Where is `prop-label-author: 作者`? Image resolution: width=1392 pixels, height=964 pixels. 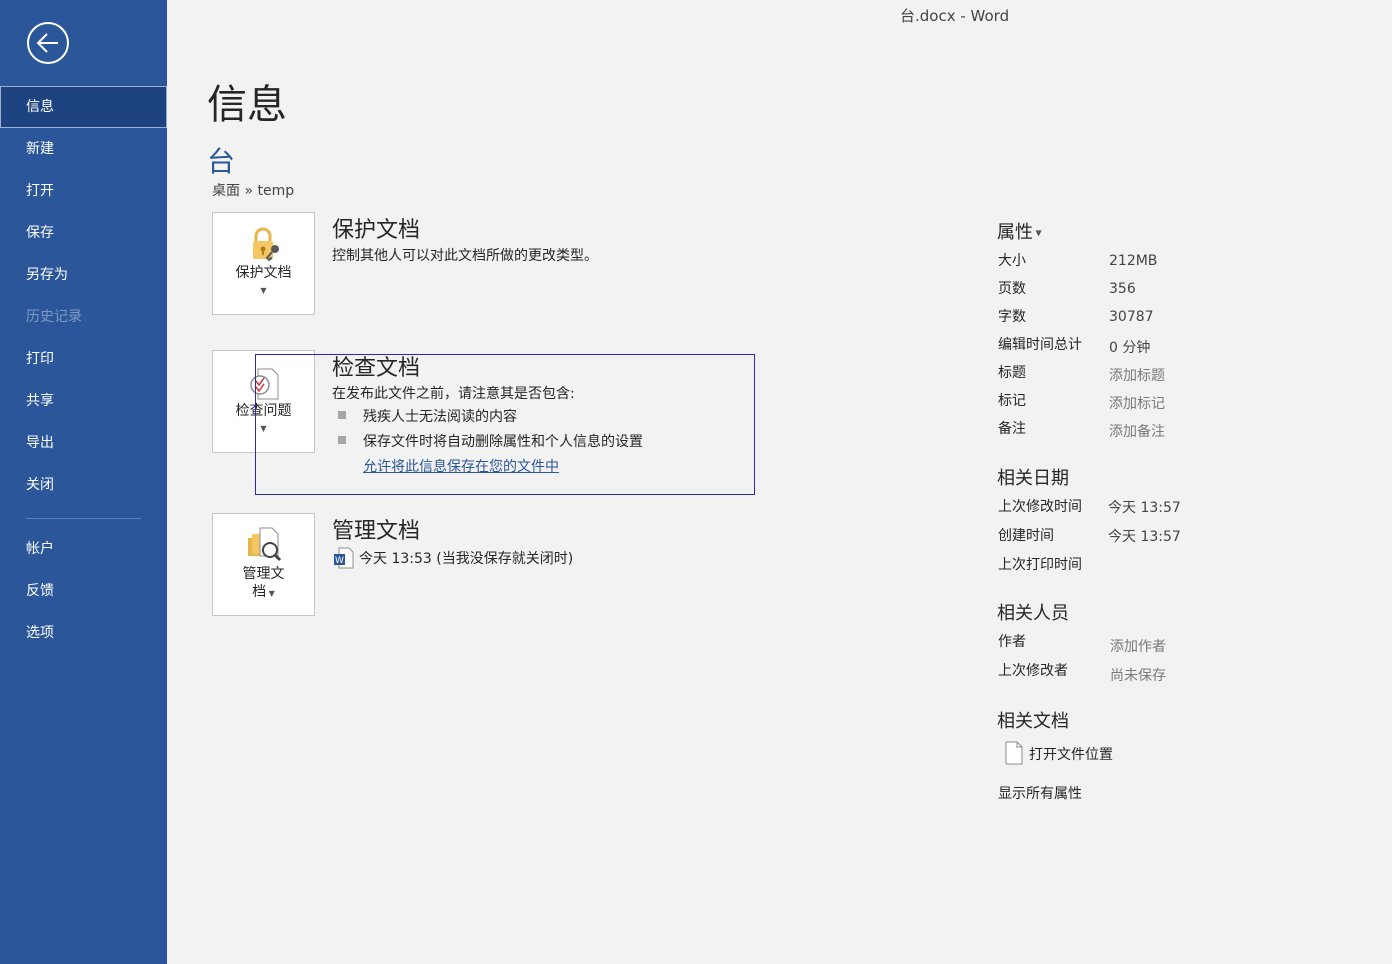
prop-label-author: 作者 is located at coordinates (1012, 642).